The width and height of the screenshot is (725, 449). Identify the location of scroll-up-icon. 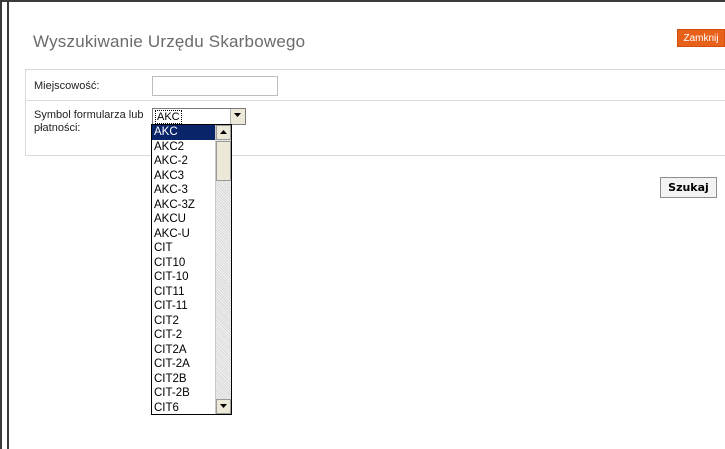
(223, 132).